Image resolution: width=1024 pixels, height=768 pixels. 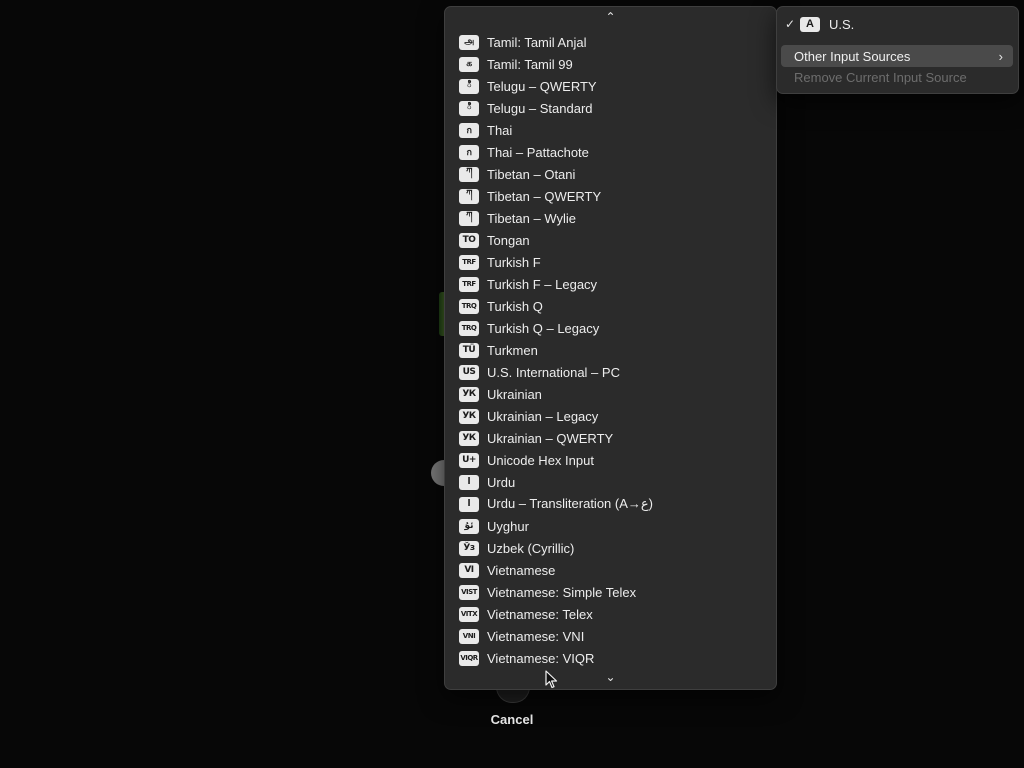 I want to click on list-item: TO Tongan, so click(x=610, y=240).